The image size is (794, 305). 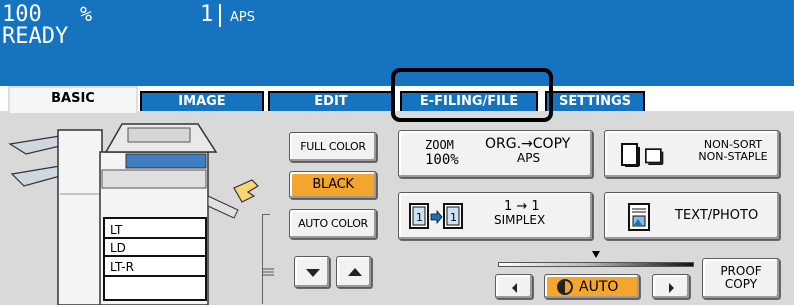 I want to click on tab-e-filing-file: E-FILING/FILE, so click(x=469, y=101).